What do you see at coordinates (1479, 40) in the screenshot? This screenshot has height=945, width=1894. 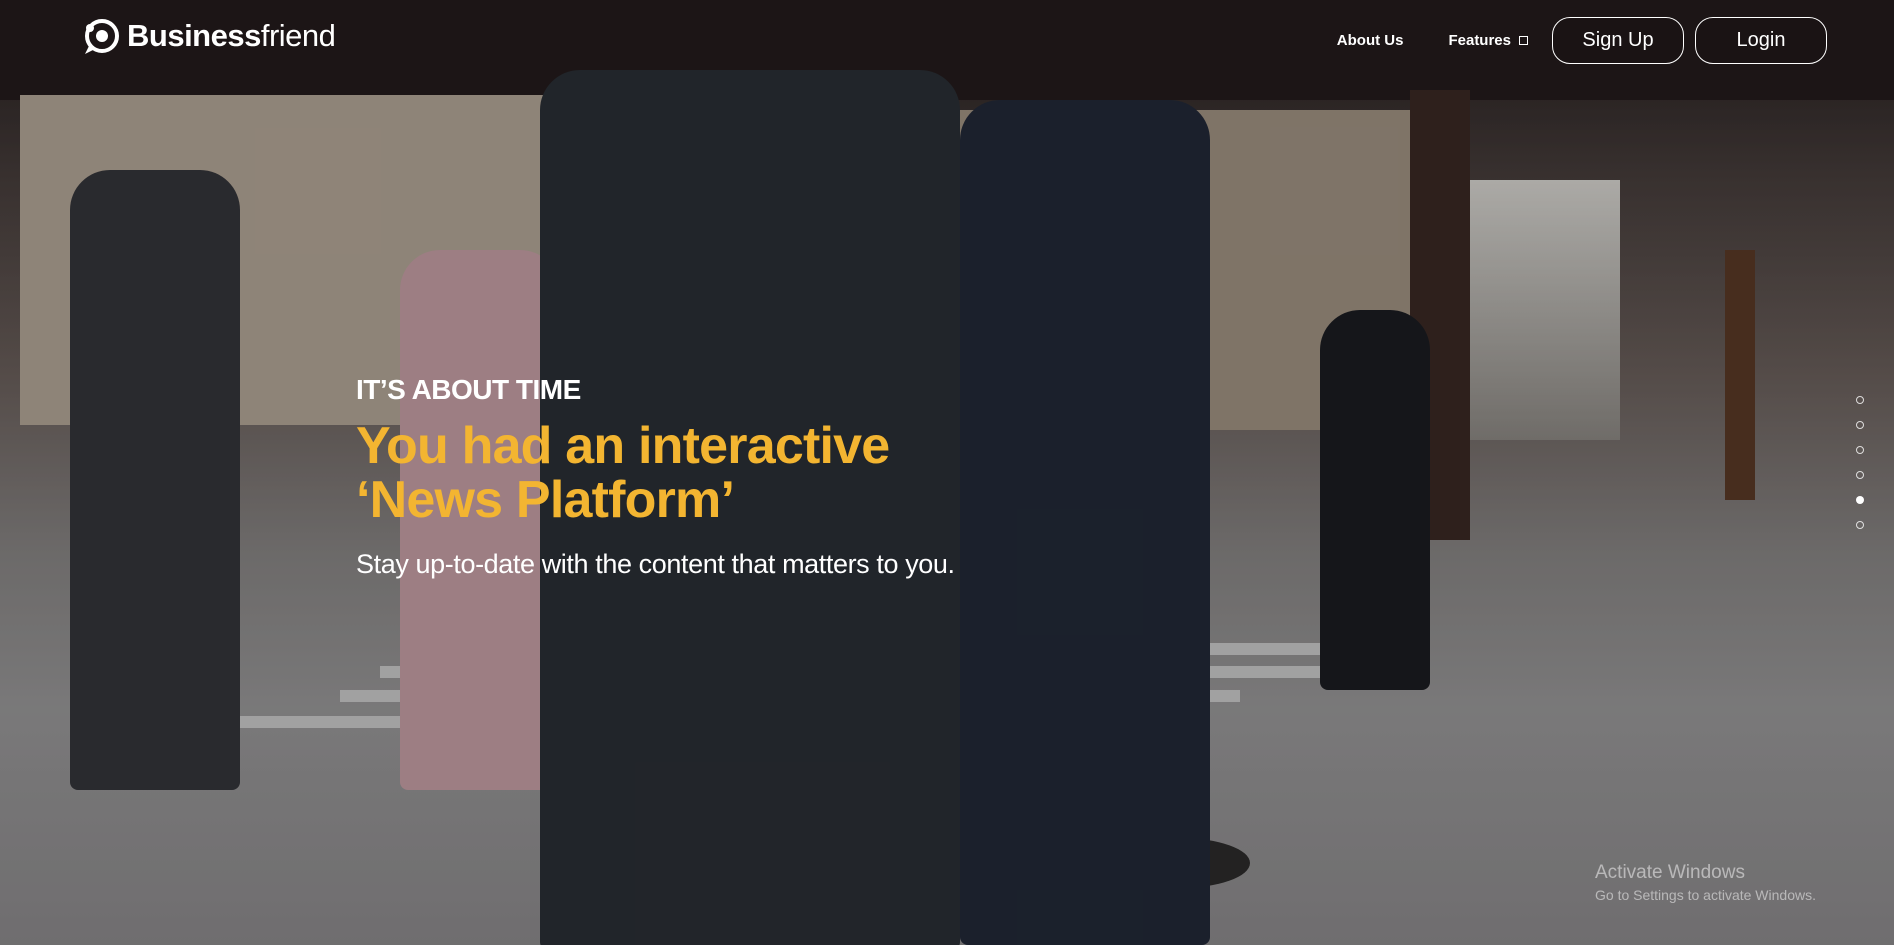 I see `nav-features-label: Features` at bounding box center [1479, 40].